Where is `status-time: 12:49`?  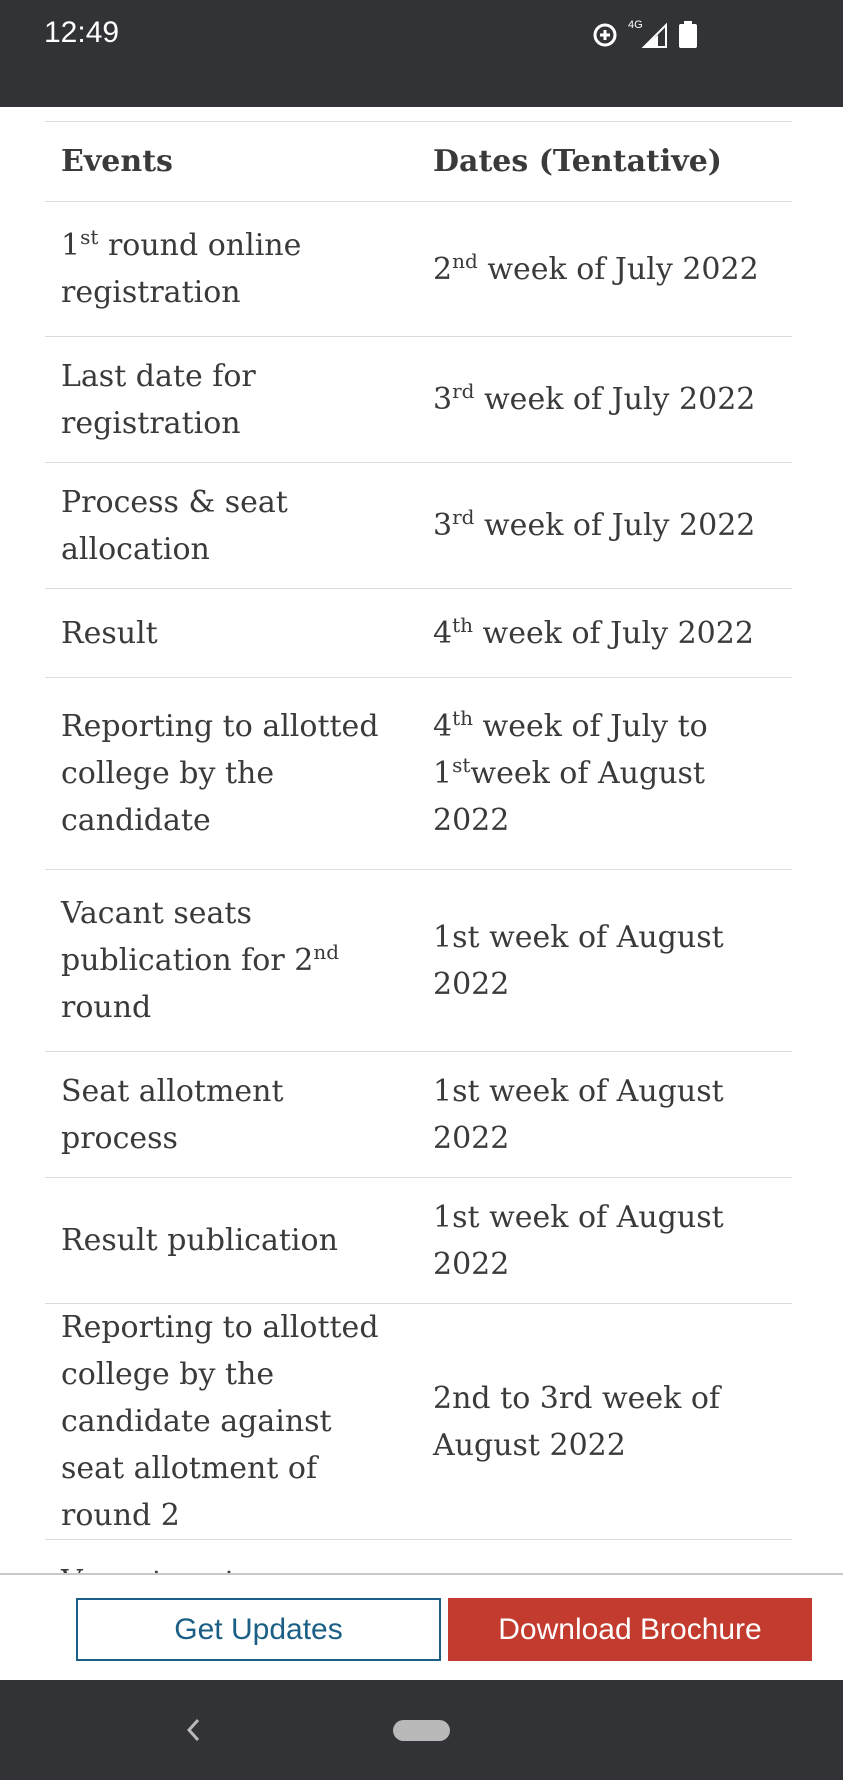
status-time: 12:49 is located at coordinates (82, 32).